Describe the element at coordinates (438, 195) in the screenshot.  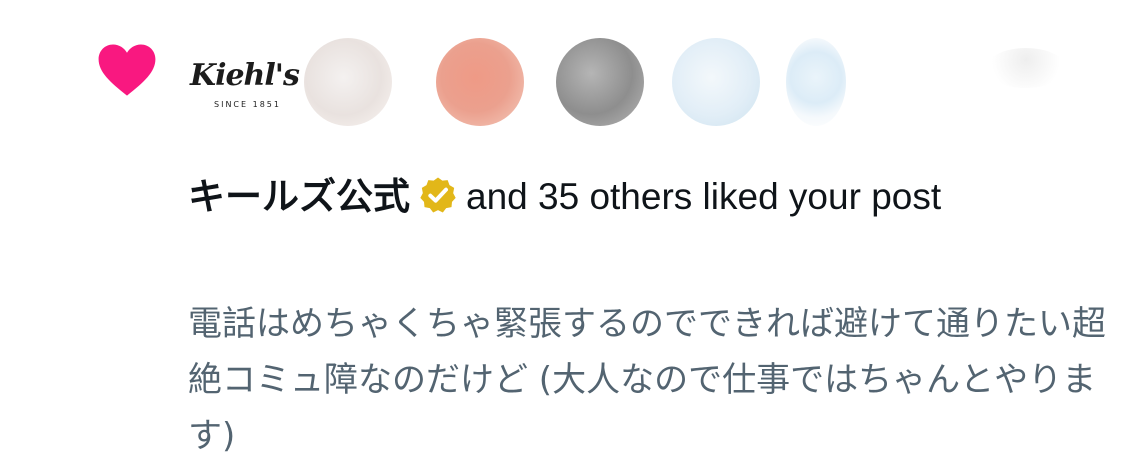
I see `verified-badge-icon` at that location.